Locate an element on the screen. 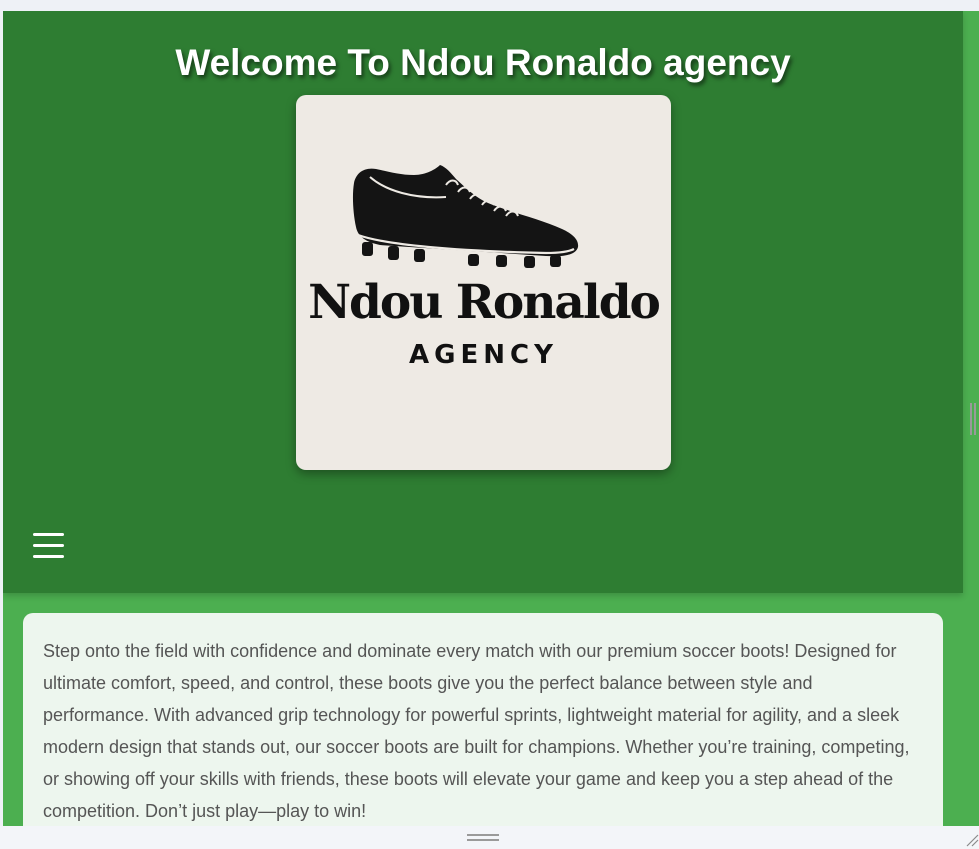  logo-name: Ndou Ronaldo is located at coordinates (484, 302).